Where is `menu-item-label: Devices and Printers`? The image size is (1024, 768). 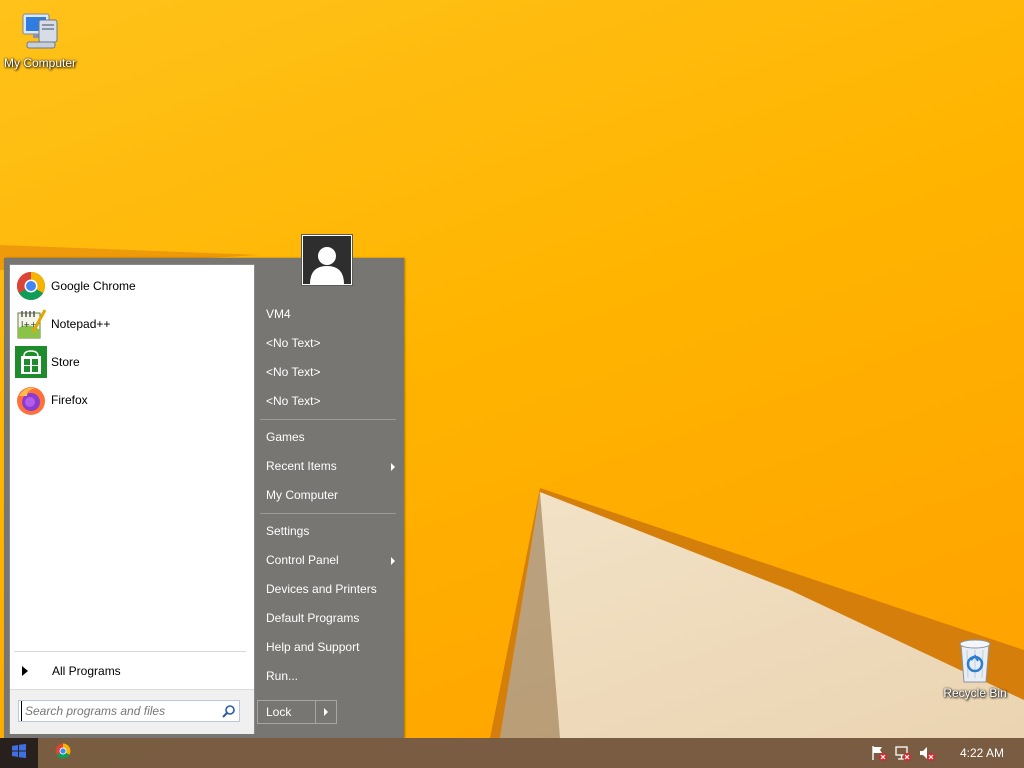
menu-item-label: Devices and Printers is located at coordinates (321, 589).